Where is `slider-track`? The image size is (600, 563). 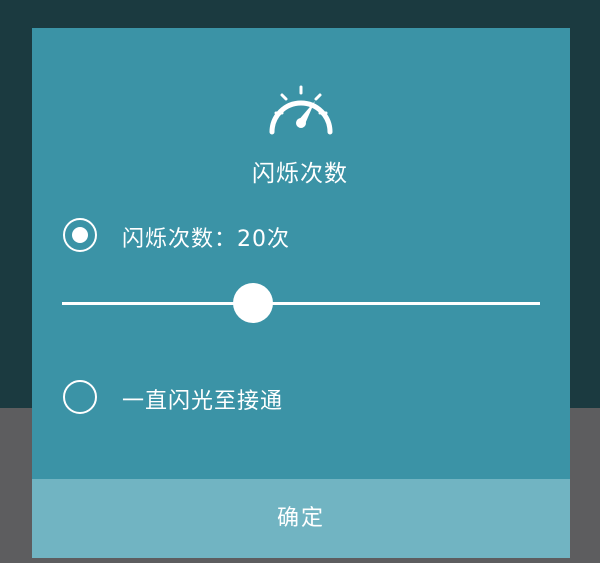 slider-track is located at coordinates (301, 303).